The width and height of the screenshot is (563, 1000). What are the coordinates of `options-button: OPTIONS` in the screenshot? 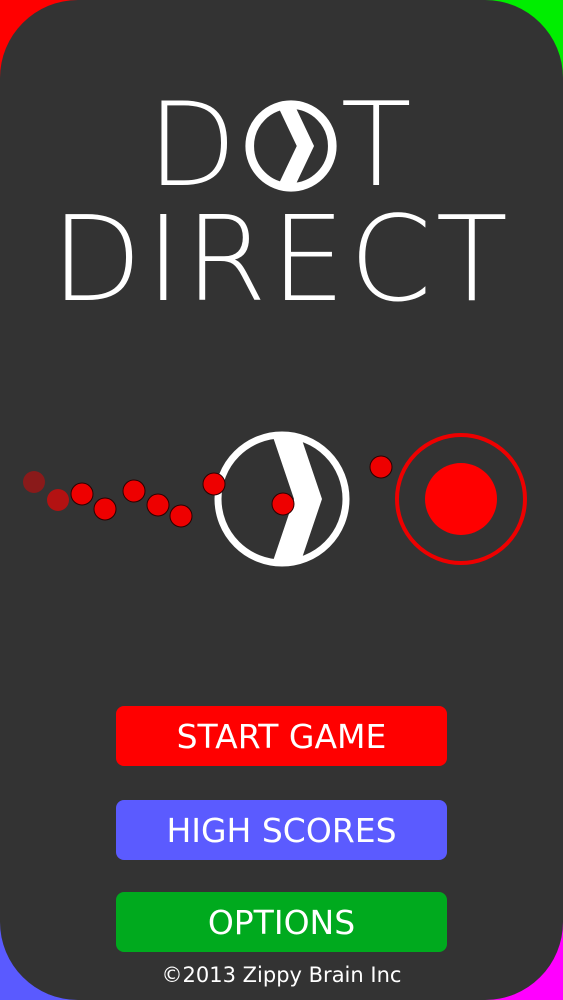 It's located at (281, 922).